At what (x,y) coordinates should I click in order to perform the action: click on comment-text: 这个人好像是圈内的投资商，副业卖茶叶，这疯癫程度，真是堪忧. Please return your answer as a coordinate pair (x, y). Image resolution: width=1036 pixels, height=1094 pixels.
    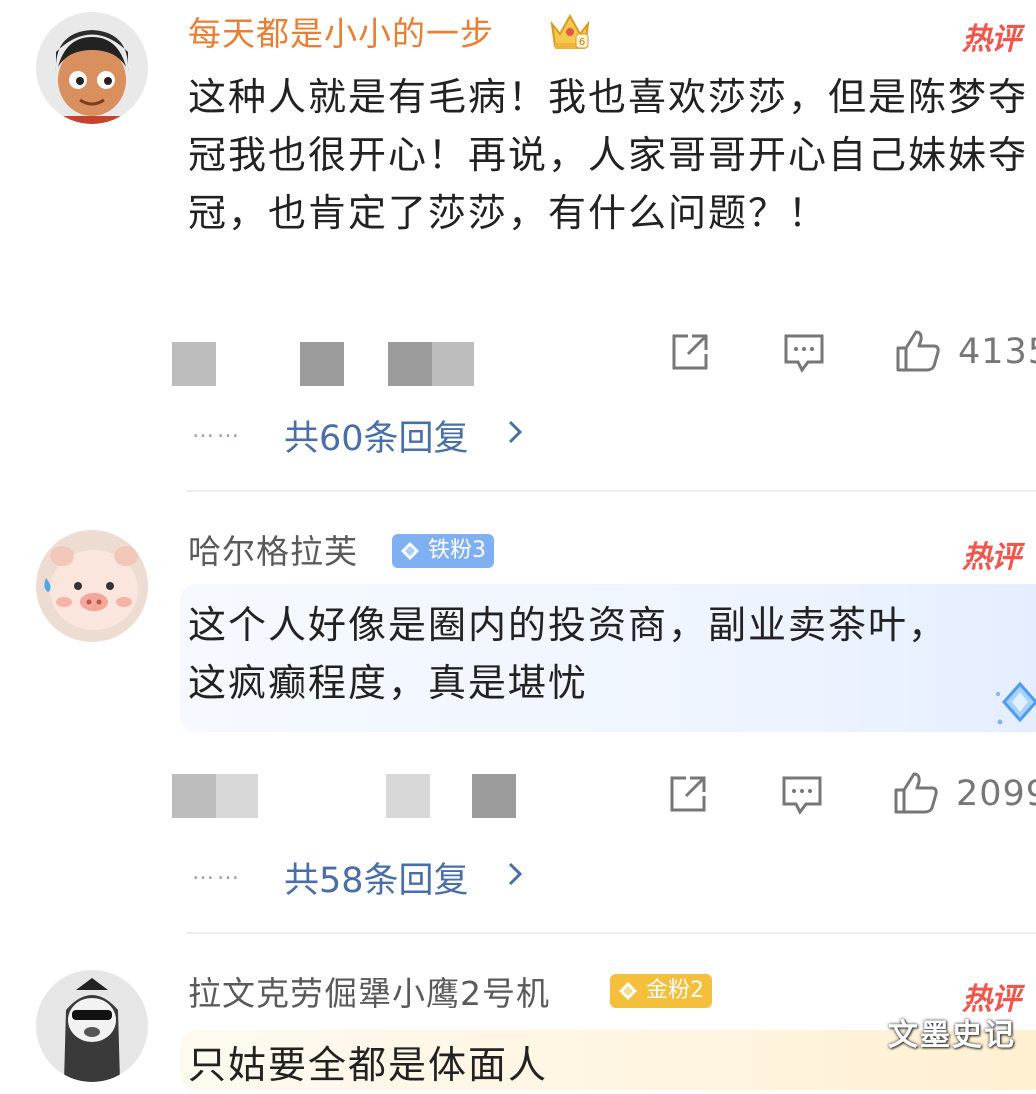
    Looking at the image, I should click on (568, 654).